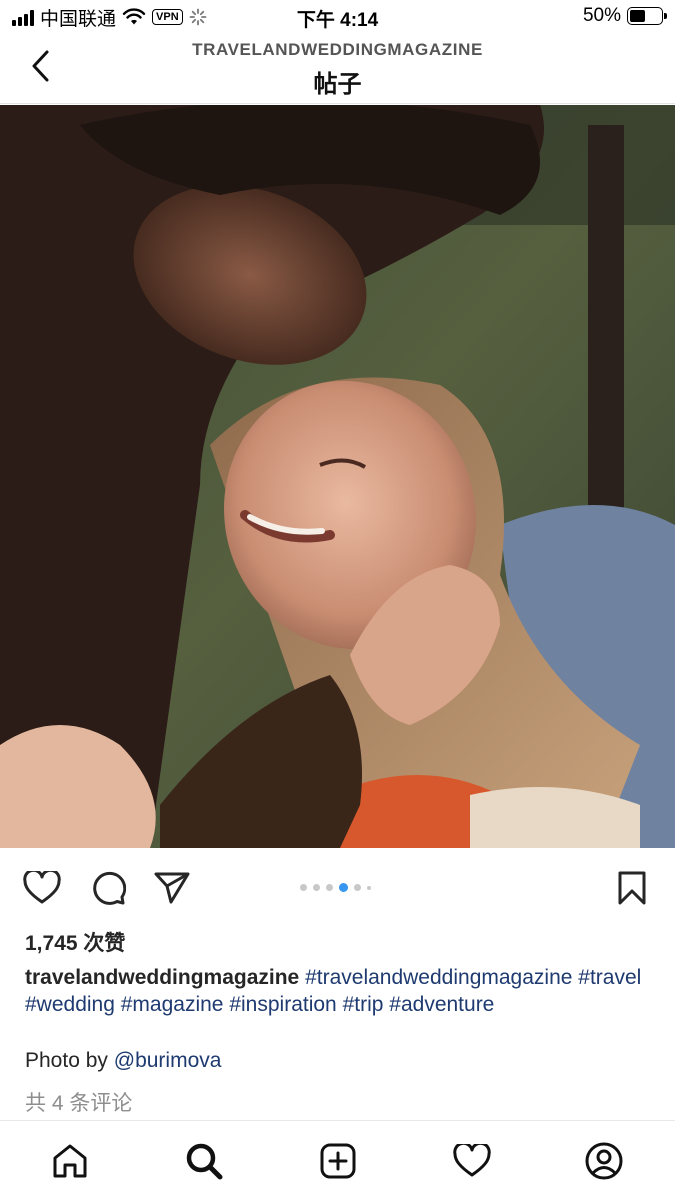 The width and height of the screenshot is (675, 1200). I want to click on speech-bubble-icon, so click(109, 888).